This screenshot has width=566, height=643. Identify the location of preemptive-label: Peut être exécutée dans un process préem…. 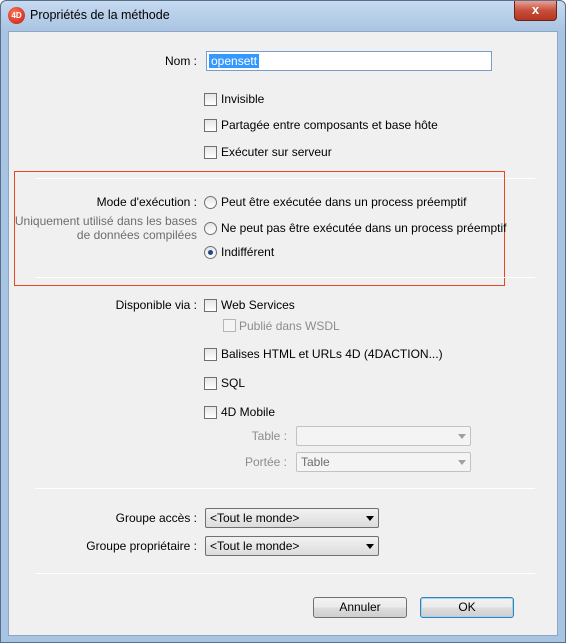
(344, 202).